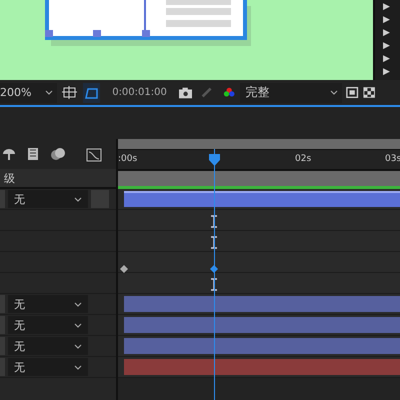 Image resolution: width=400 pixels, height=400 pixels. I want to click on zoom-dropdown: 200%, so click(28, 92).